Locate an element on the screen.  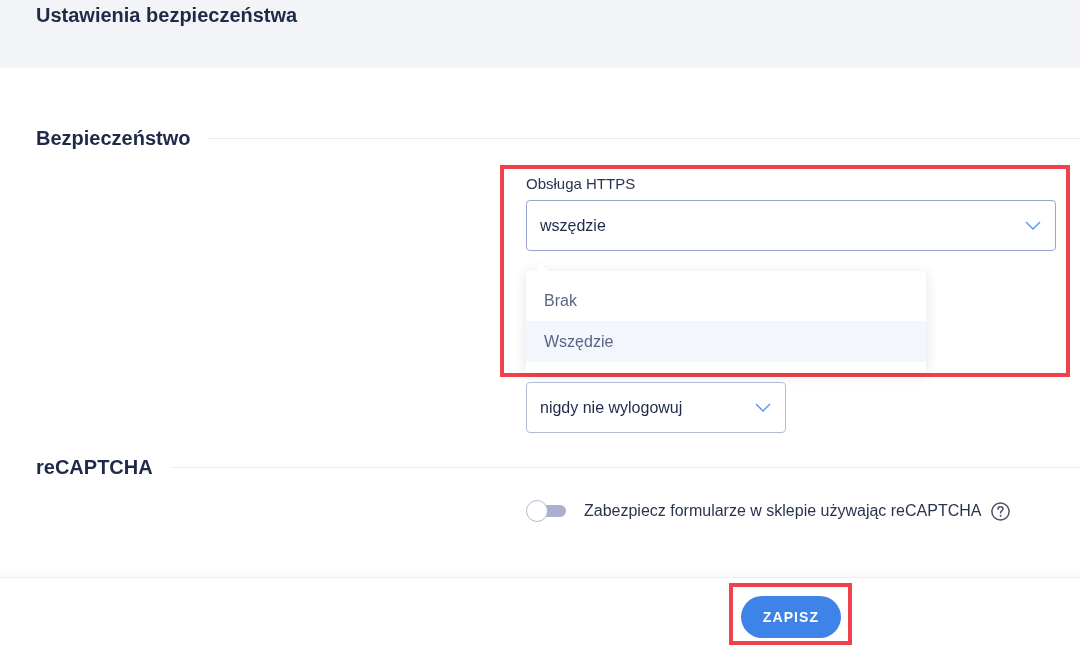
dropdown-option: Brak is located at coordinates (726, 300).